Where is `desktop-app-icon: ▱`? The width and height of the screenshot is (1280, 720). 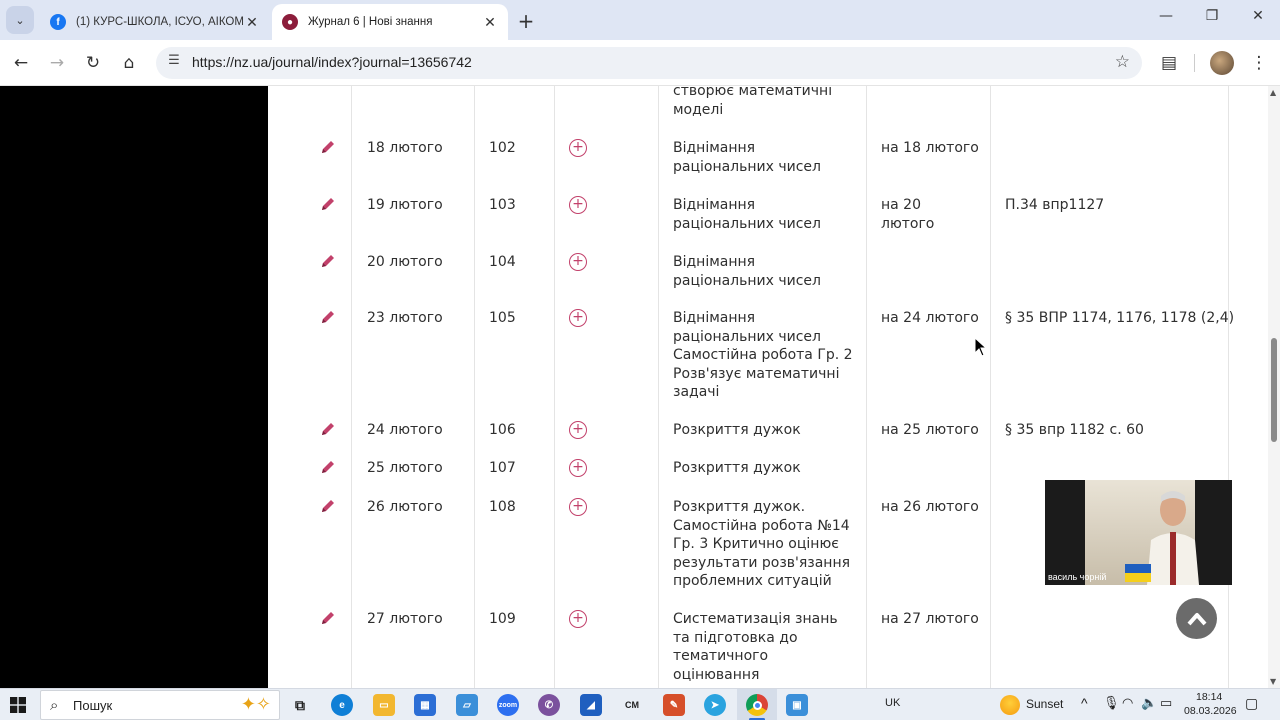
desktop-app-icon: ▱ is located at coordinates (467, 705).